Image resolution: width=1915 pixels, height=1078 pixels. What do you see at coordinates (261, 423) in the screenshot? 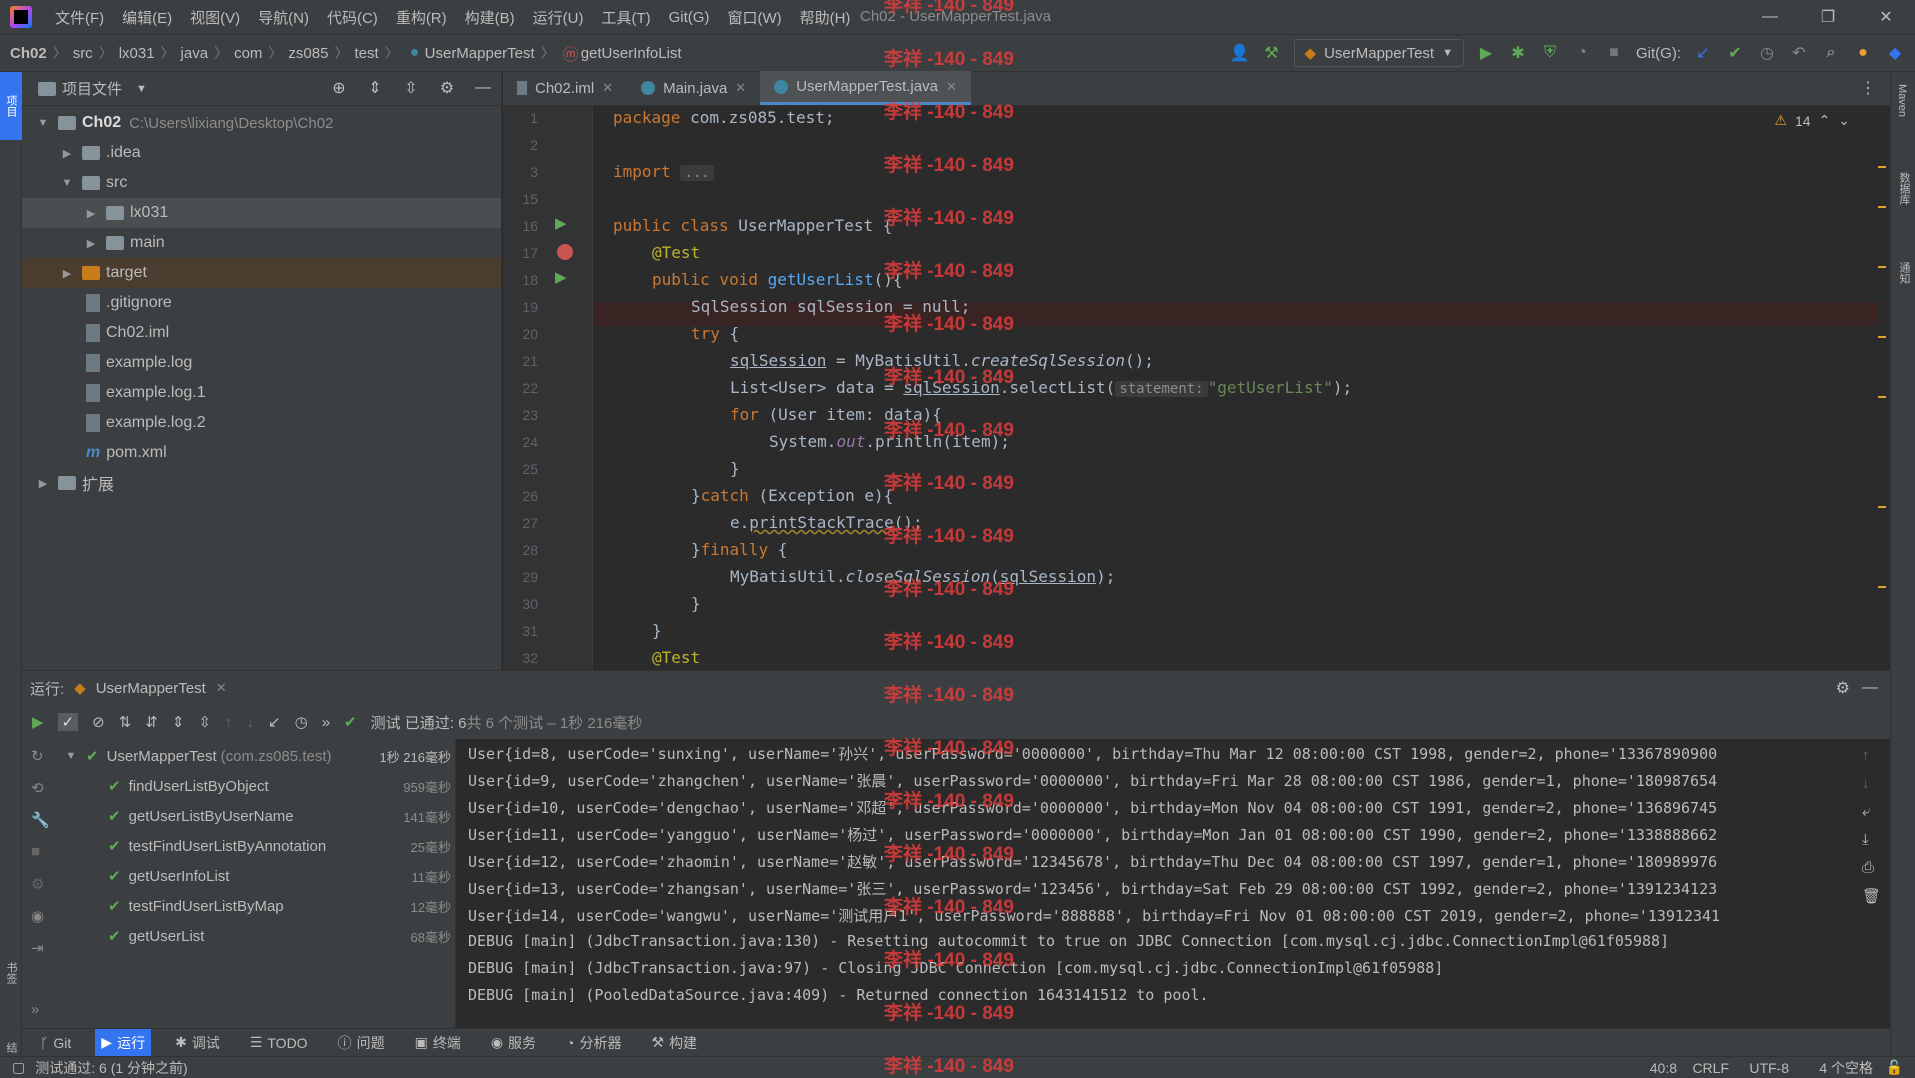
I see `tree-item-example-log-2: example.log.2` at bounding box center [261, 423].